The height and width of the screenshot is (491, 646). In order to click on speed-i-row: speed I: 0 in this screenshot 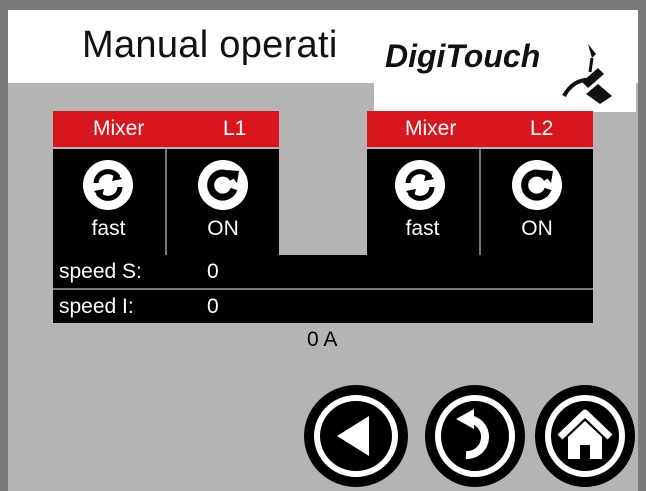, I will do `click(323, 306)`.